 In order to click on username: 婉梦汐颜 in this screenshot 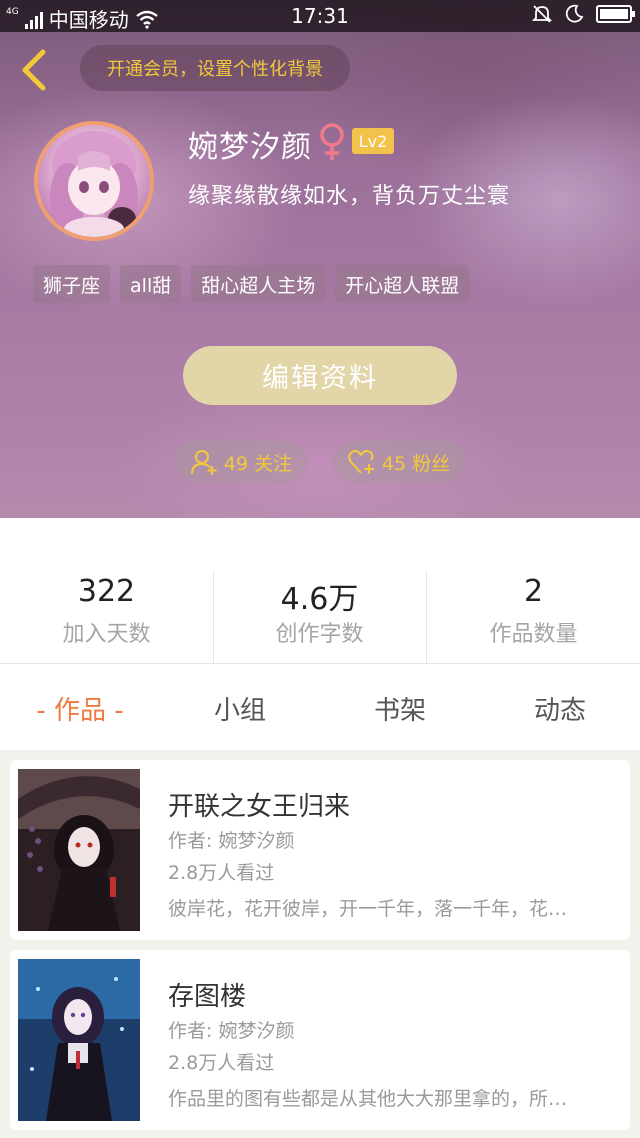, I will do `click(250, 147)`.